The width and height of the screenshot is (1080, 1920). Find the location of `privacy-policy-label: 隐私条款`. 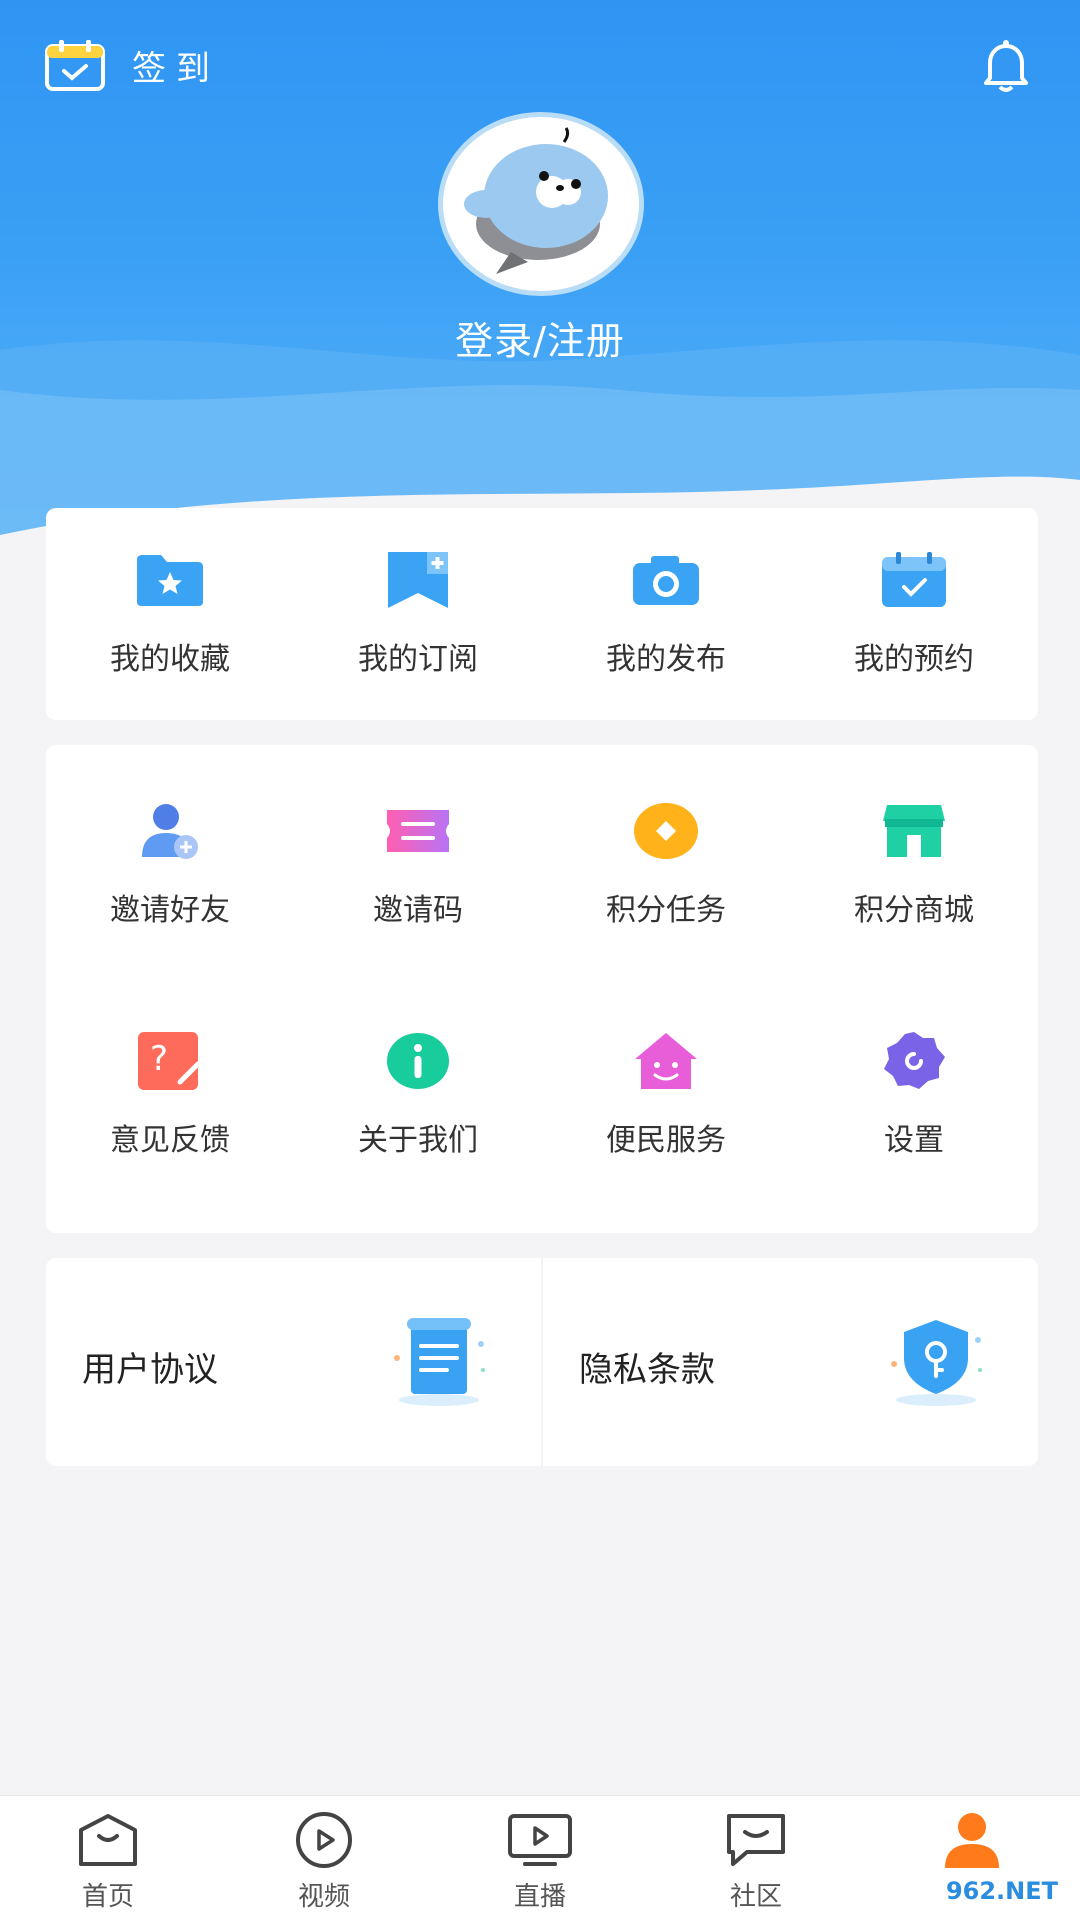

privacy-policy-label: 隐私条款 is located at coordinates (647, 1370).